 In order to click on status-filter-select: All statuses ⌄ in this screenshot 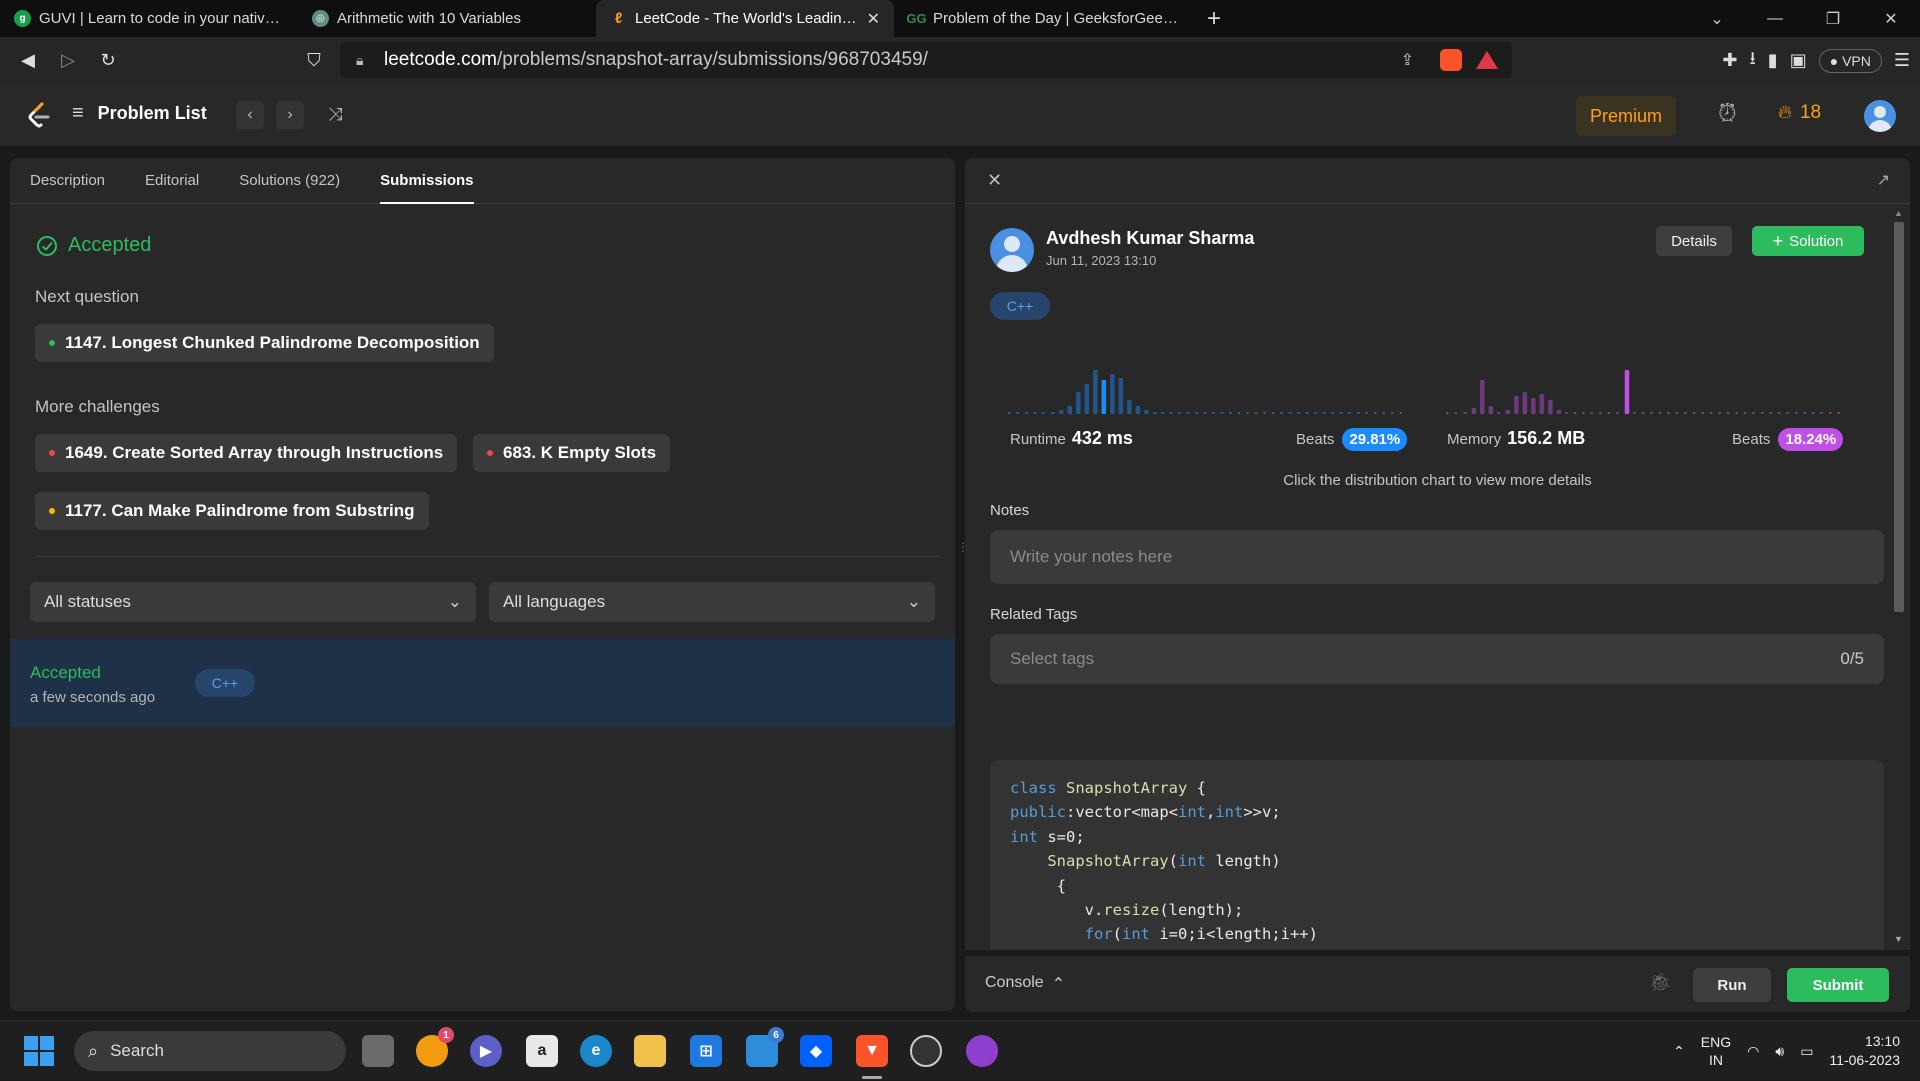, I will do `click(253, 602)`.